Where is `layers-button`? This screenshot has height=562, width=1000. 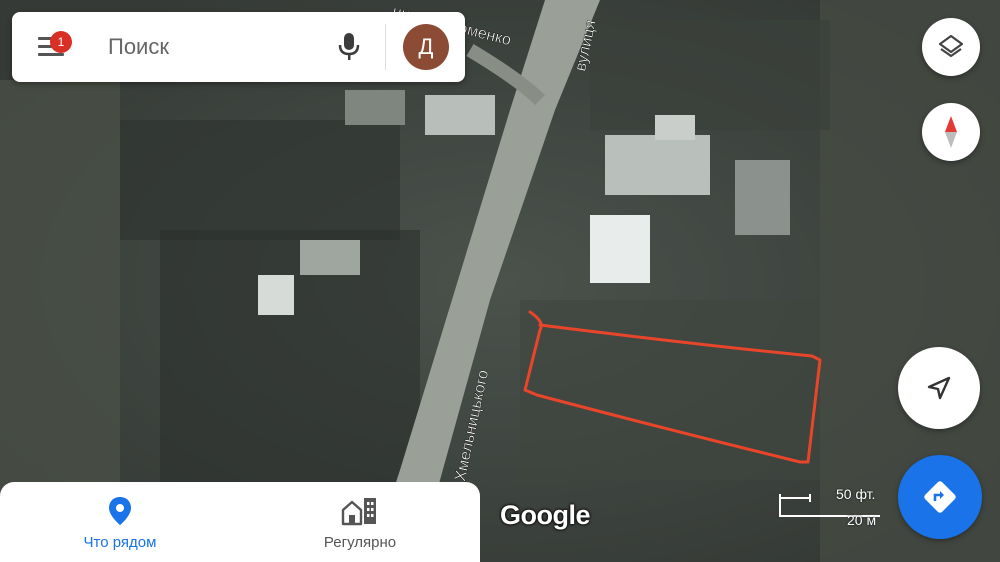 layers-button is located at coordinates (951, 47).